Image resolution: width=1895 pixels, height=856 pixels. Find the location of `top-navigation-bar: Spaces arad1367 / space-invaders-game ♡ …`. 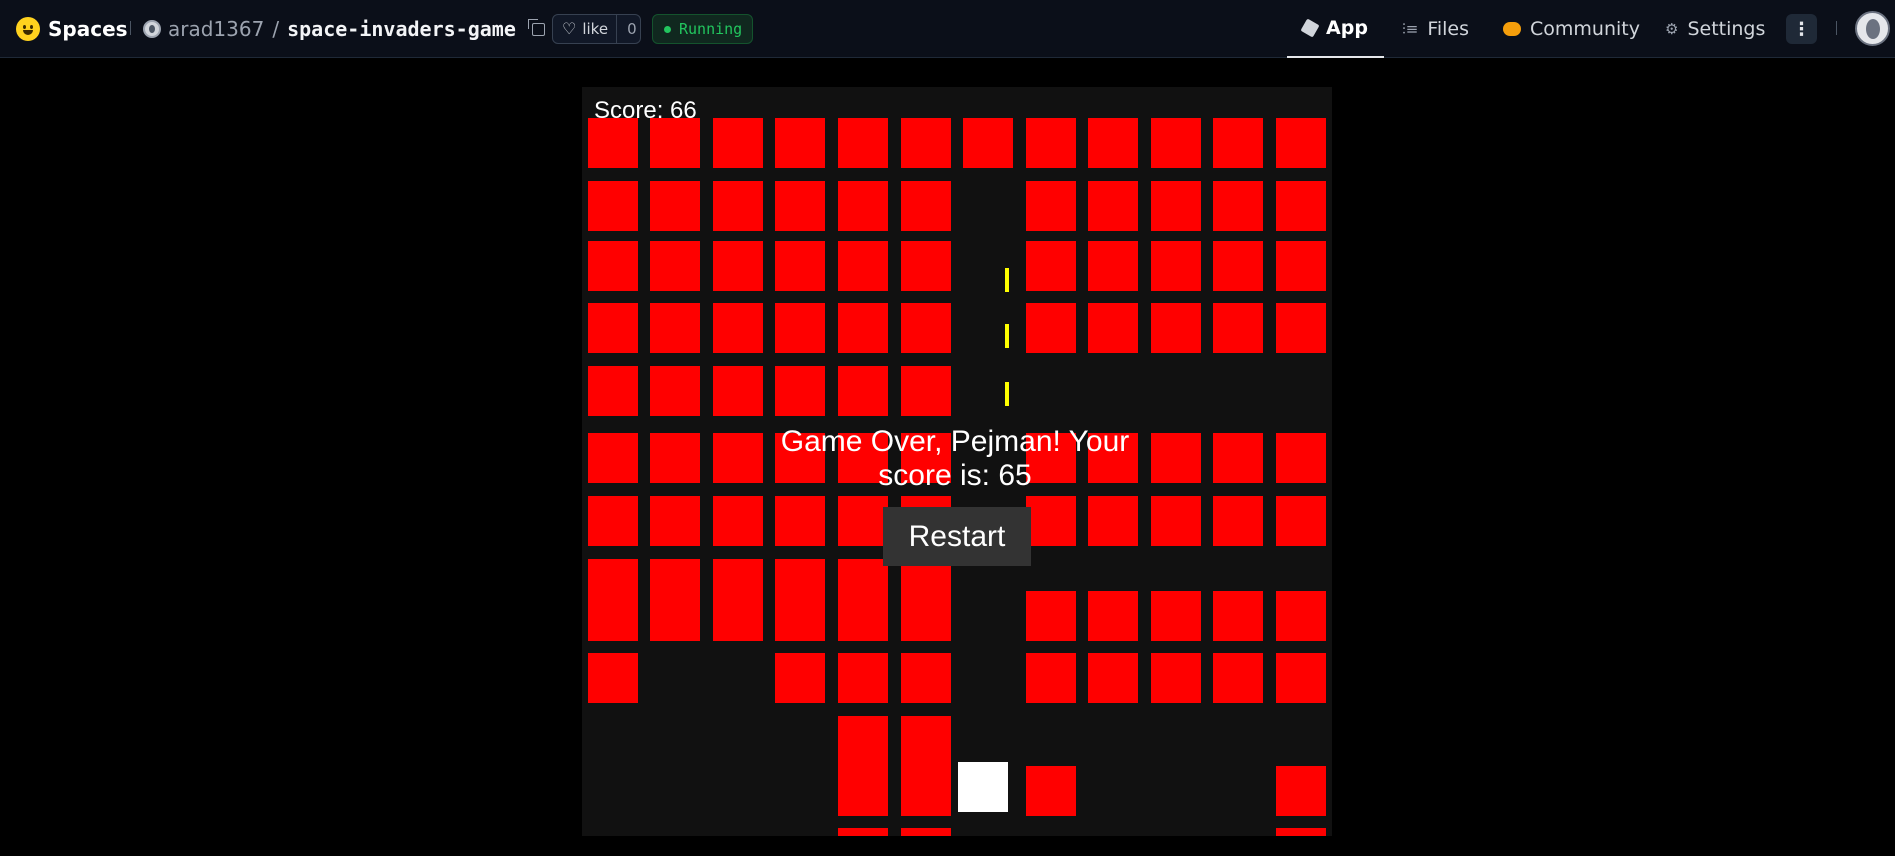

top-navigation-bar: Spaces arad1367 / space-invaders-game ♡ … is located at coordinates (947, 29).